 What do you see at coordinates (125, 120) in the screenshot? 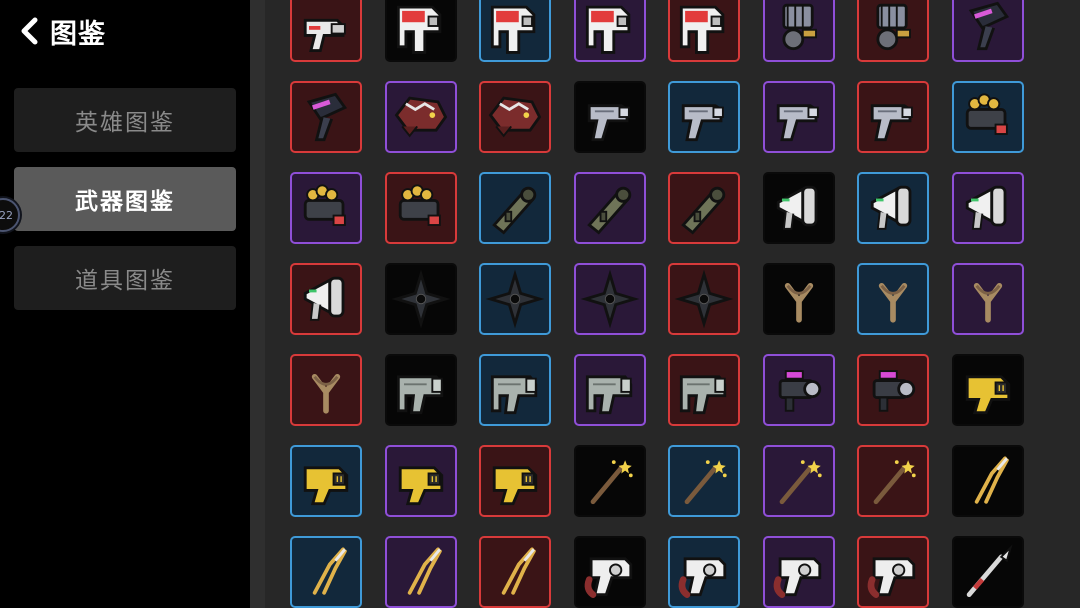
I see `tab-hero-codex: 英雄图鉴` at bounding box center [125, 120].